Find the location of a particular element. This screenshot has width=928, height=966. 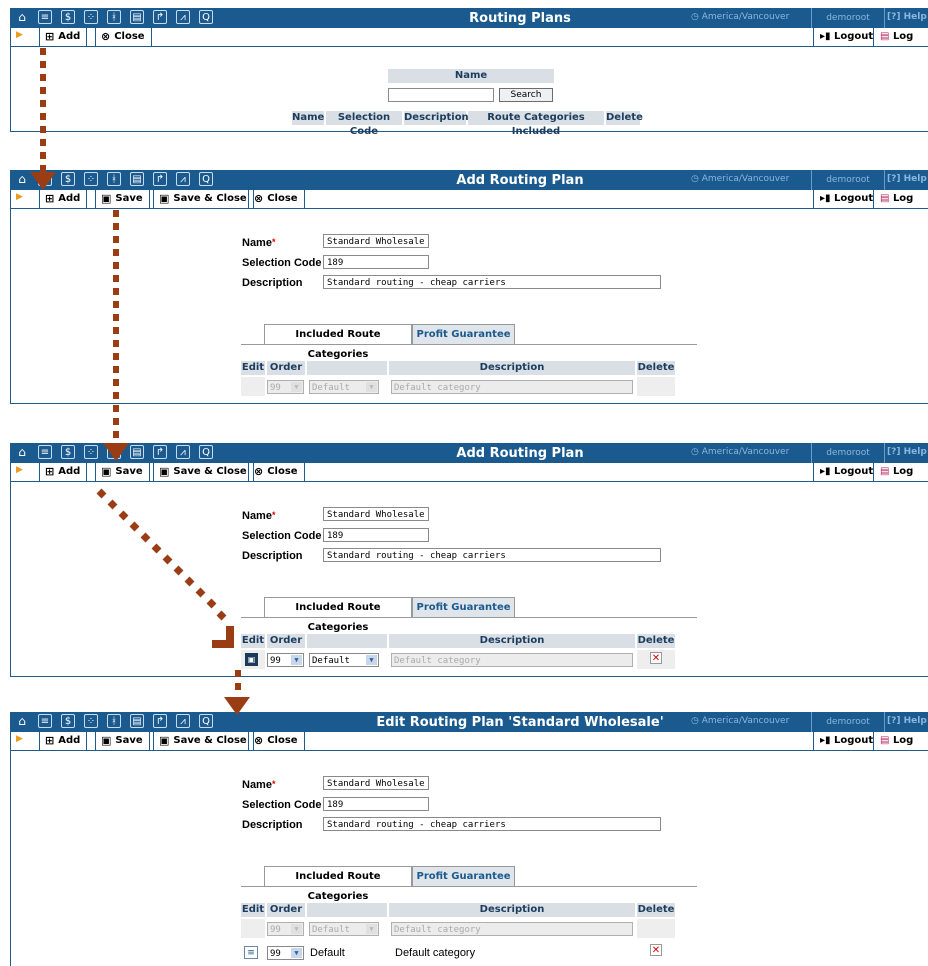

col-delete: Delete is located at coordinates (624, 118).